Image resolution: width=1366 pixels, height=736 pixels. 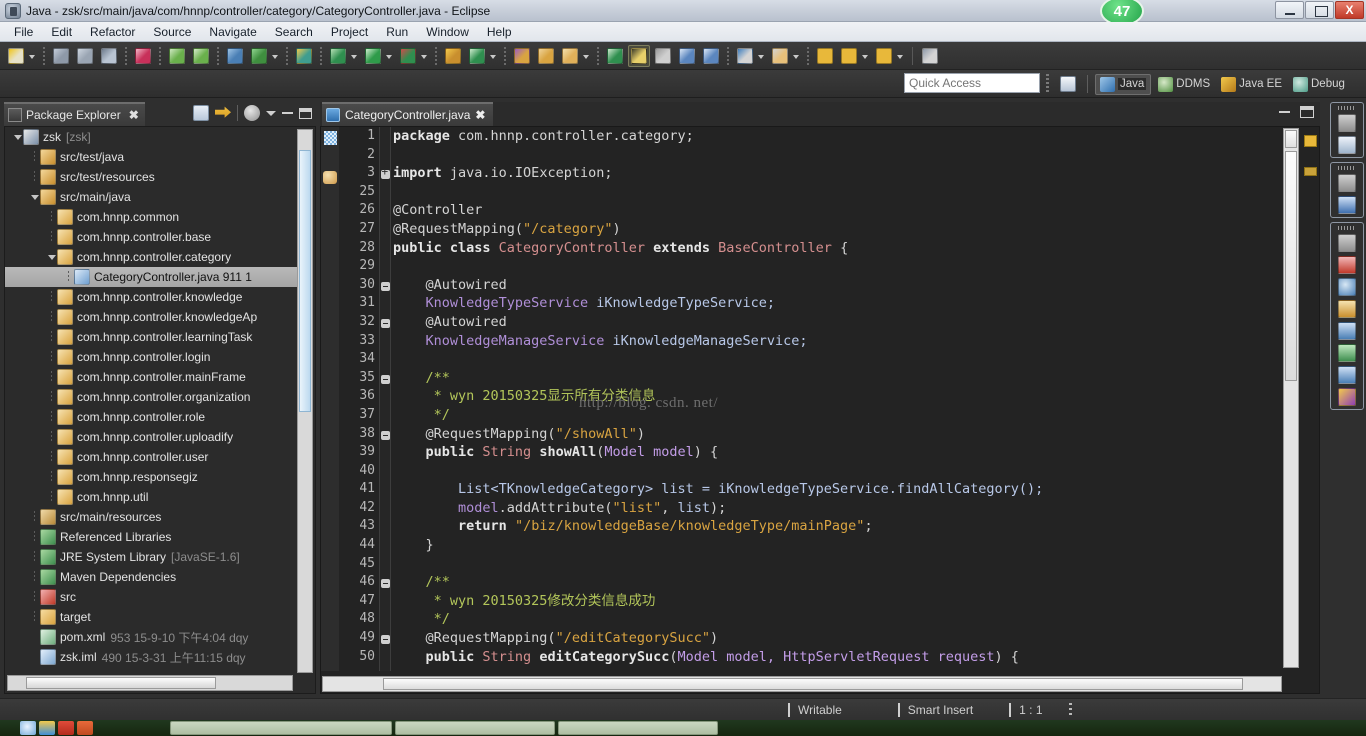 What do you see at coordinates (151, 237) in the screenshot?
I see `tree-item: com.hnnp.controller.base` at bounding box center [151, 237].